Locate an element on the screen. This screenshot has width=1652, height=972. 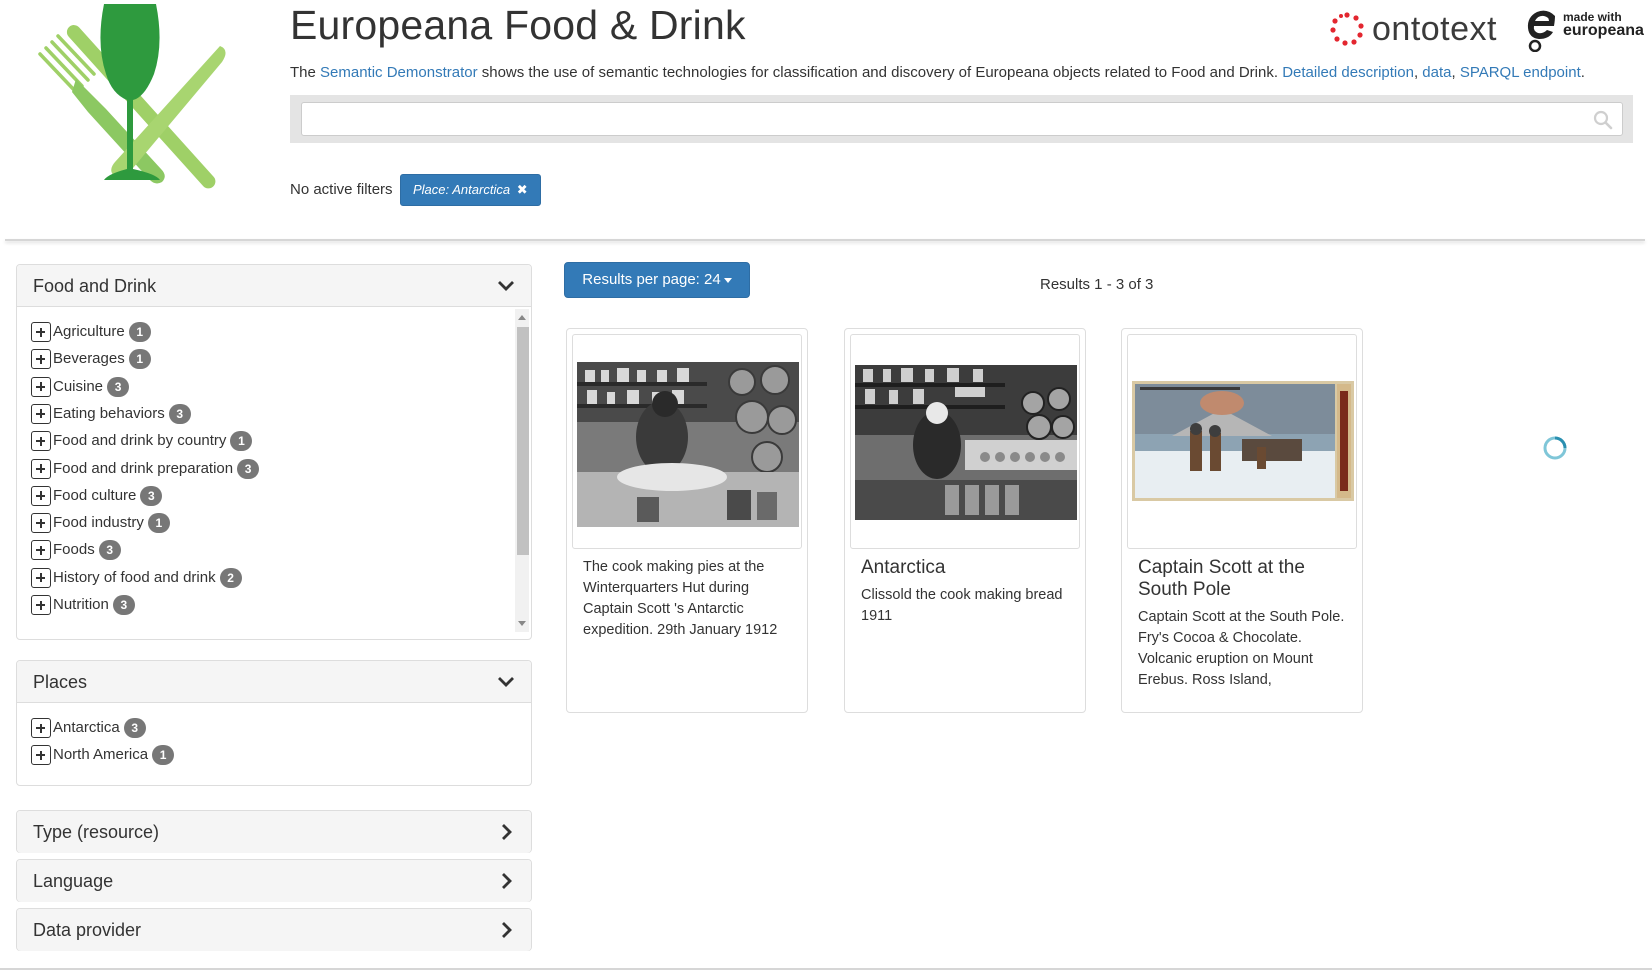
page-title: Europeana Food & Drink is located at coordinates (518, 25).